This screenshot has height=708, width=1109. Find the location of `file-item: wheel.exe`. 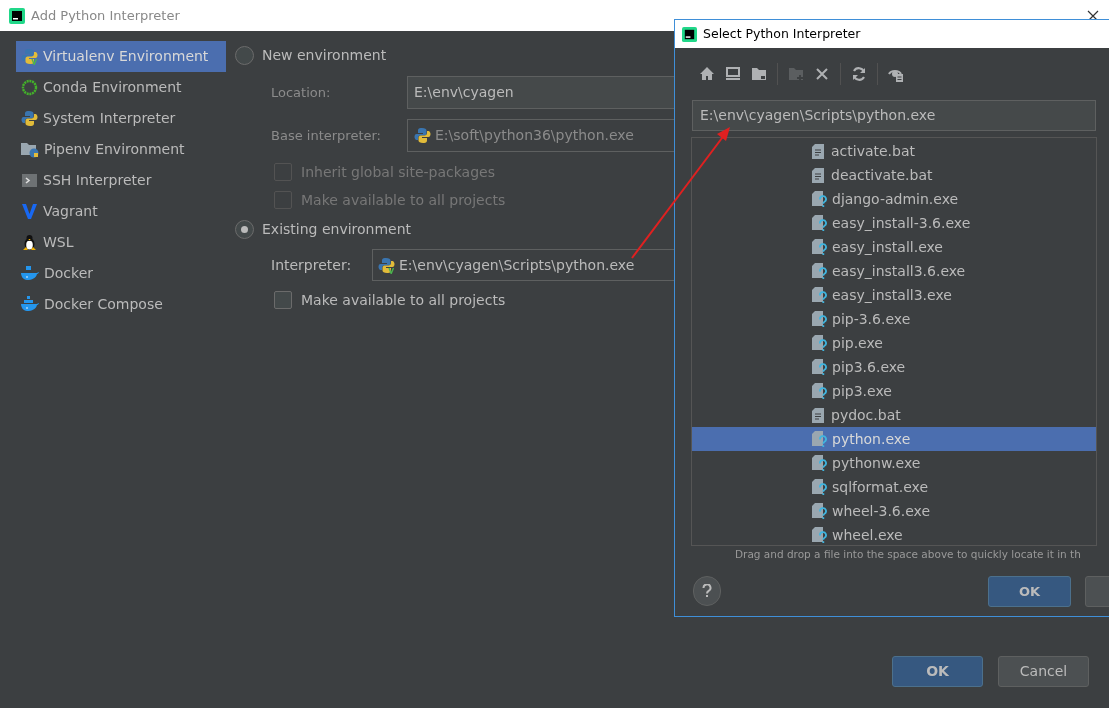

file-item: wheel.exe is located at coordinates (894, 534).